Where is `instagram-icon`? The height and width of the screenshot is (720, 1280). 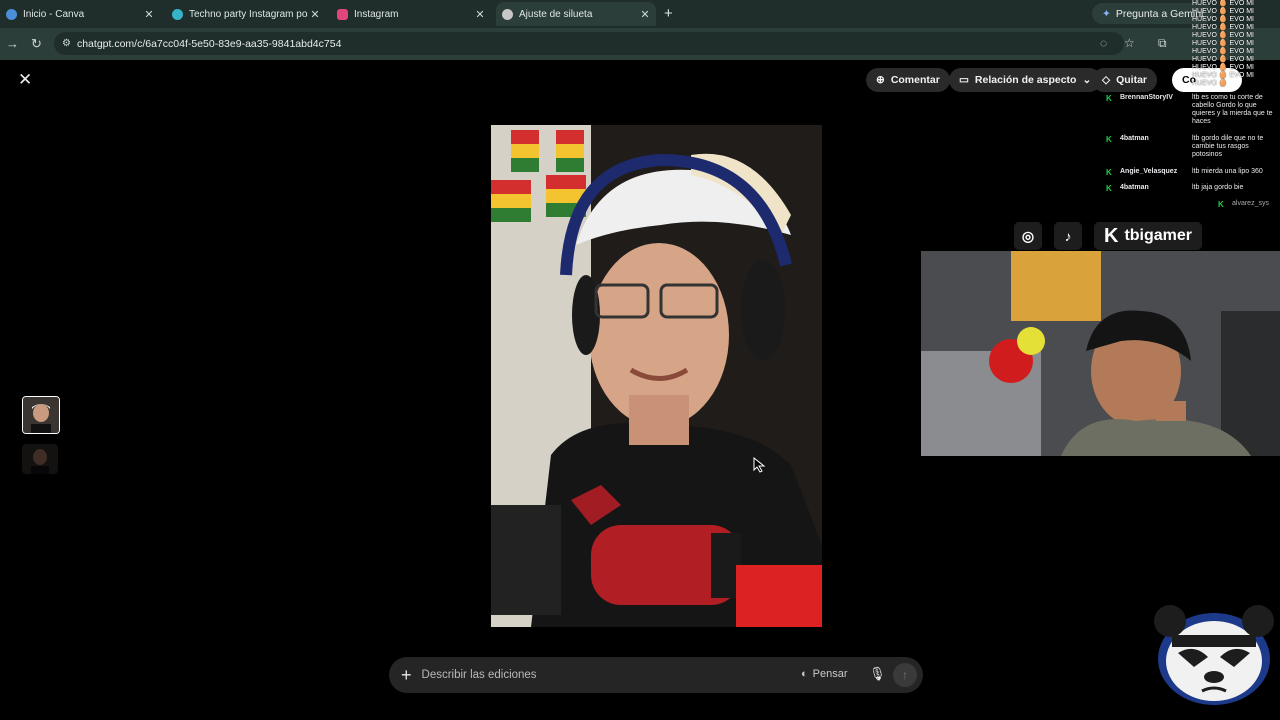
instagram-icon is located at coordinates (342, 14).